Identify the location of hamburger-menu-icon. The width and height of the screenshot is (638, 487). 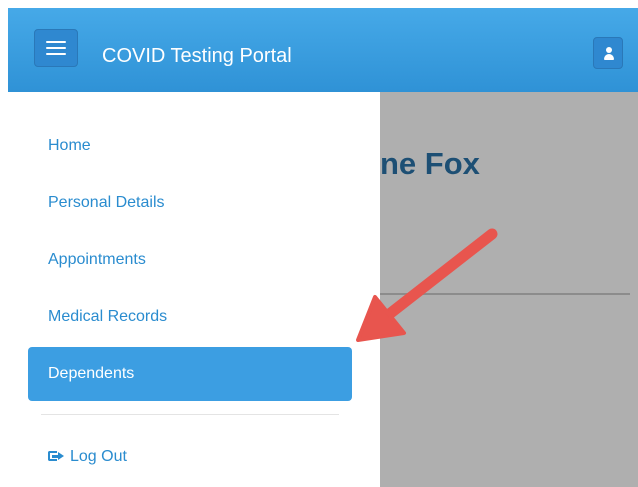
(56, 48).